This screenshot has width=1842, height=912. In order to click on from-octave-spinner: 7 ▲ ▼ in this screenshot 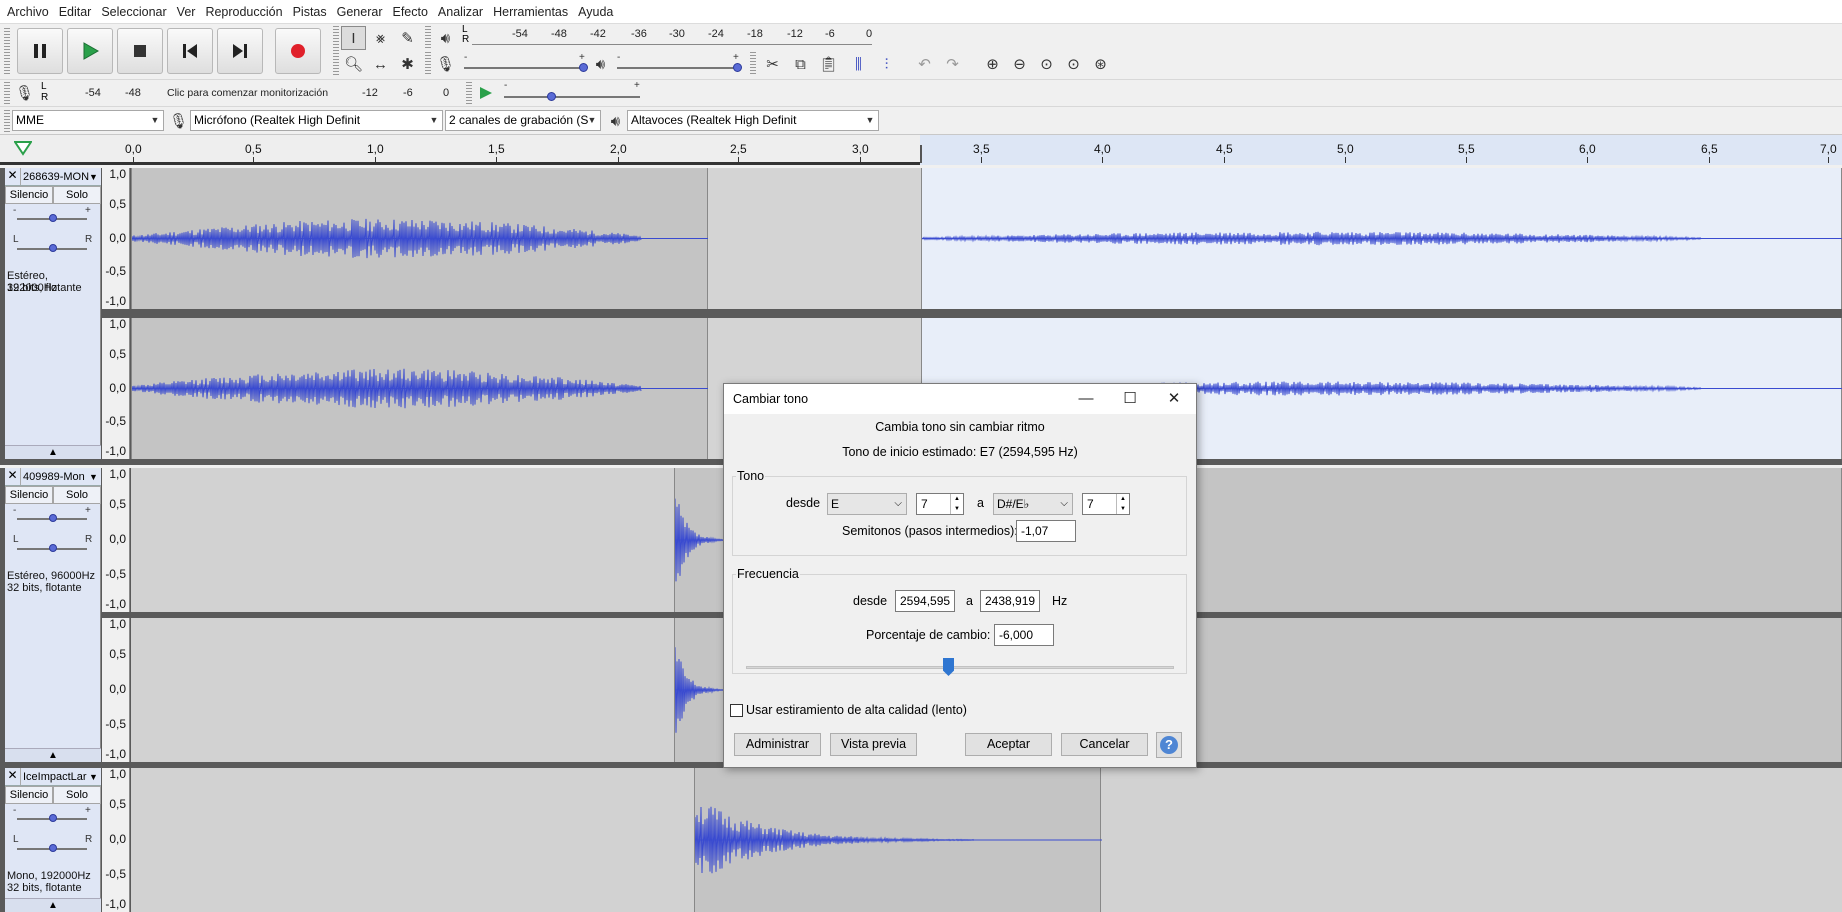, I will do `click(940, 504)`.